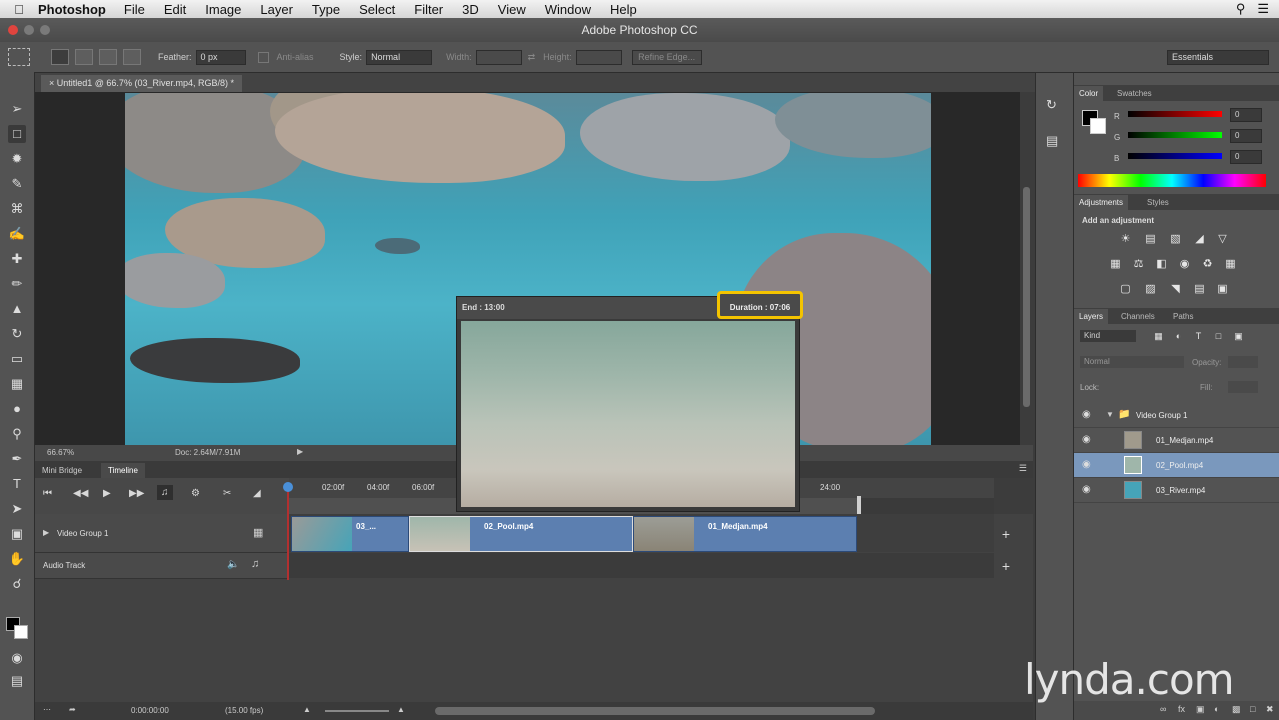  What do you see at coordinates (17, 184) in the screenshot?
I see `quick-select-tool-icon: ✎` at bounding box center [17, 184].